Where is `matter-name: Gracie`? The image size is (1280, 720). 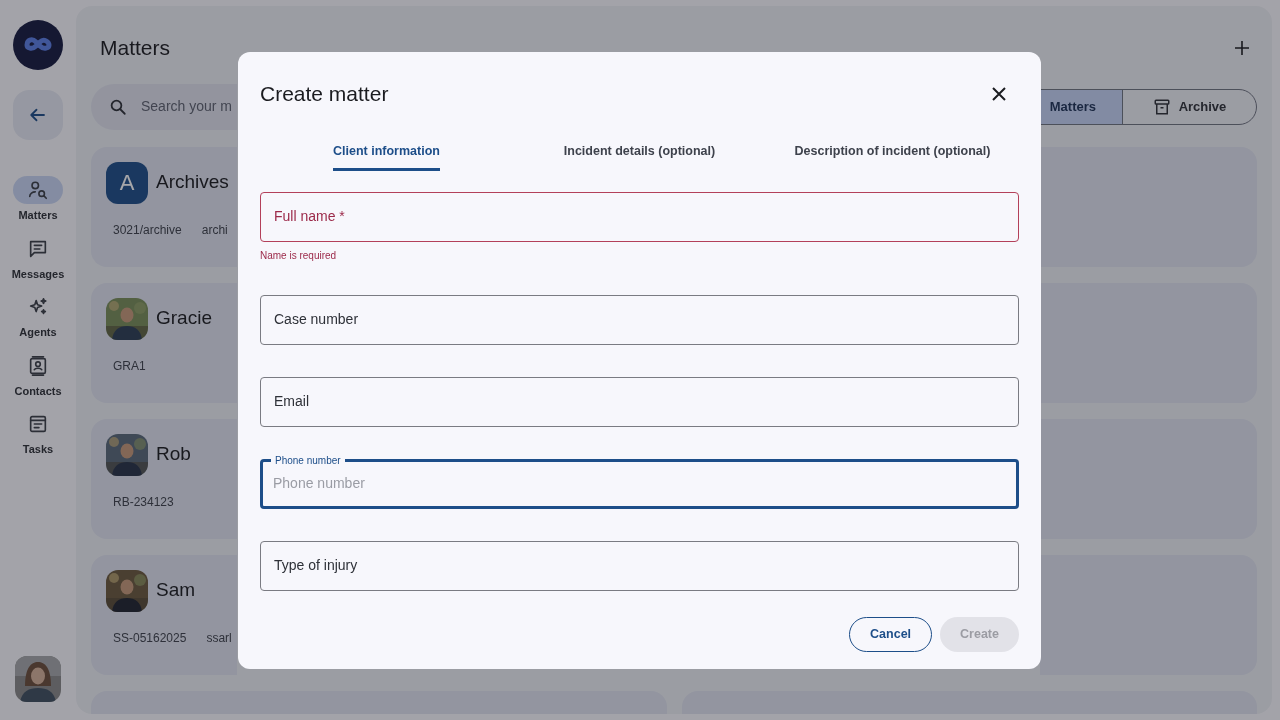
matter-name: Gracie is located at coordinates (184, 318).